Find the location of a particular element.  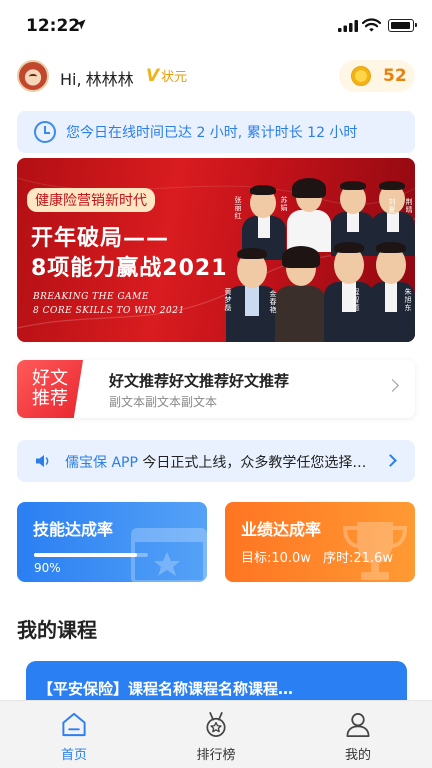

banner-title-line2: 8项能力赢战2021 is located at coordinates (129, 268).